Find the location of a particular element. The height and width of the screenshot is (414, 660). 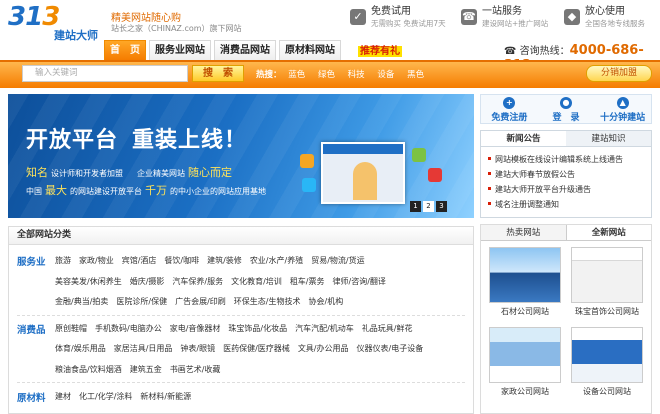

category-link: 租车/票务 is located at coordinates (307, 281).